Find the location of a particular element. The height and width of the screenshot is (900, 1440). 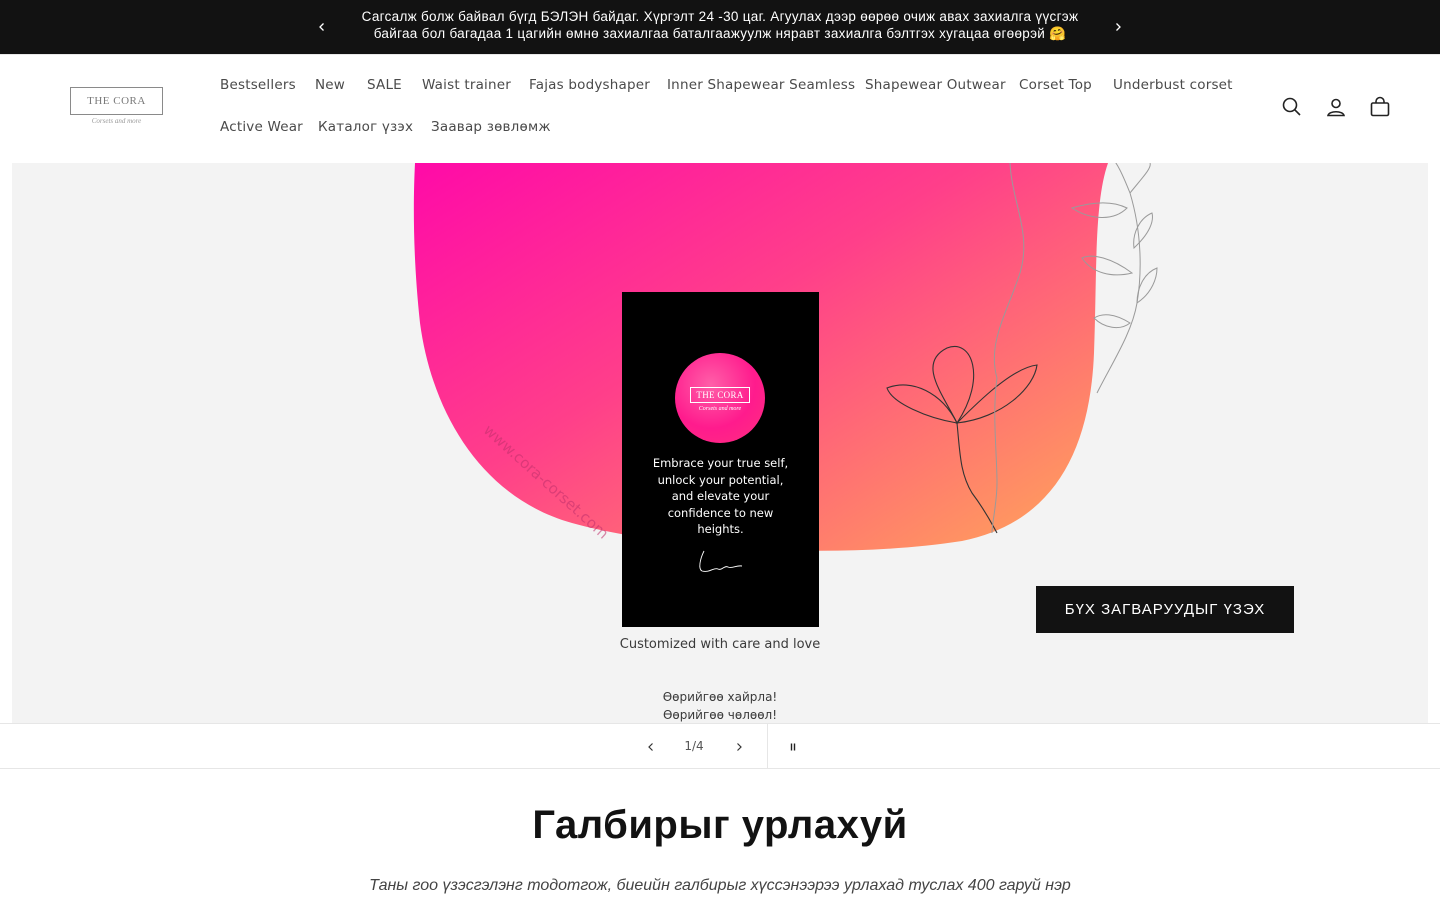

nav-inner-shapewear: Inner Shapewear Seamless is located at coordinates (761, 85).